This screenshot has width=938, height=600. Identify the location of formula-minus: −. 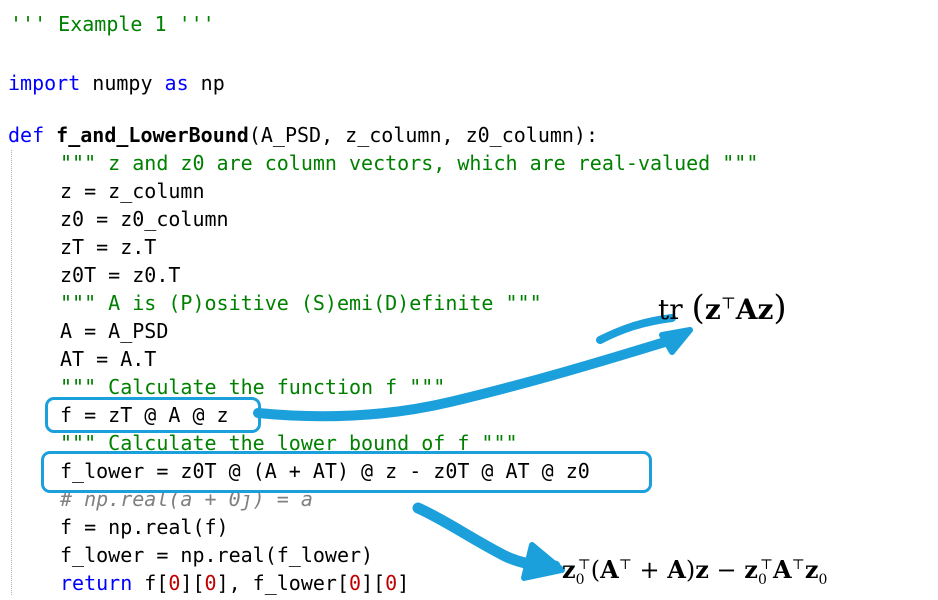
(726, 570).